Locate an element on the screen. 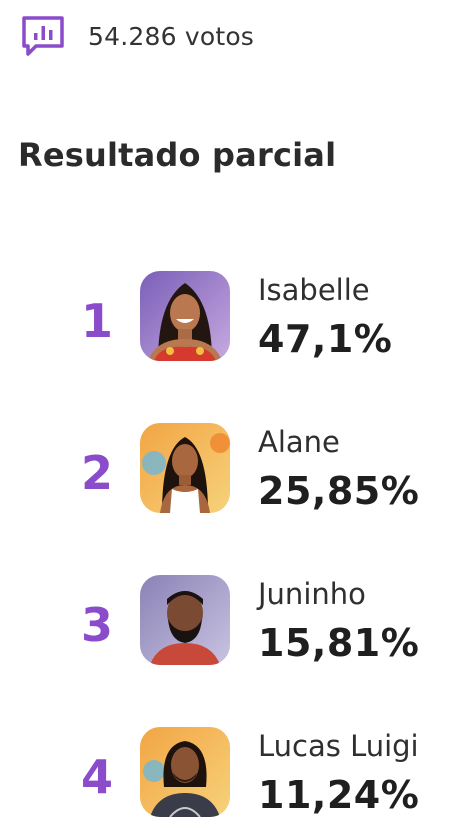  vote-percentage: 25,85% is located at coordinates (339, 491).